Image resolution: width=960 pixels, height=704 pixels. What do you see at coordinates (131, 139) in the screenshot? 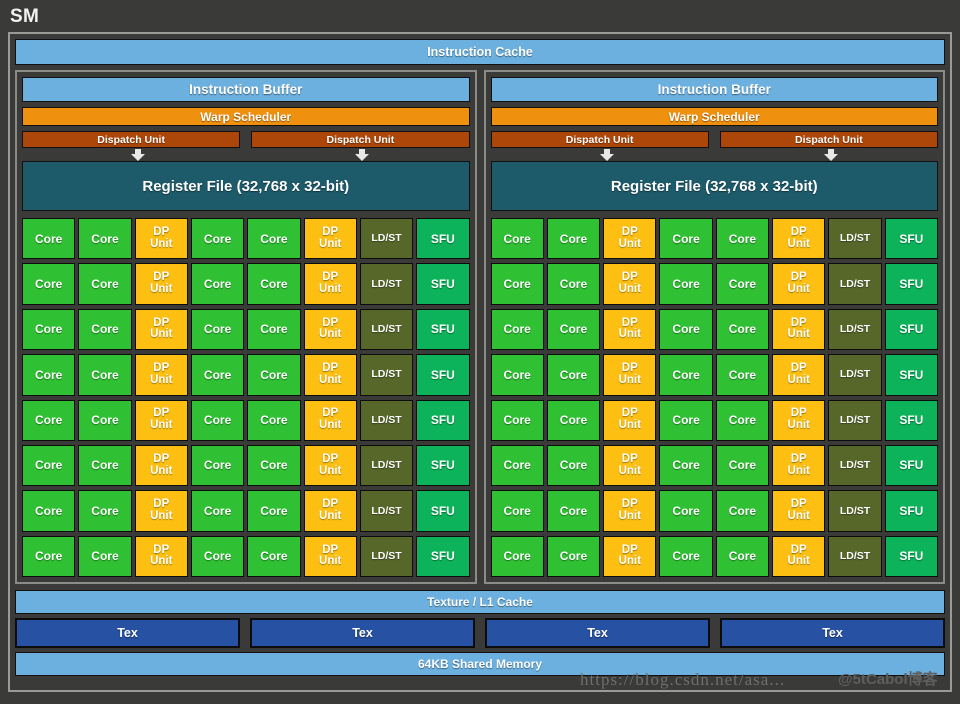
I see `dispatch-unit-0-0: Dispatch Unit` at bounding box center [131, 139].